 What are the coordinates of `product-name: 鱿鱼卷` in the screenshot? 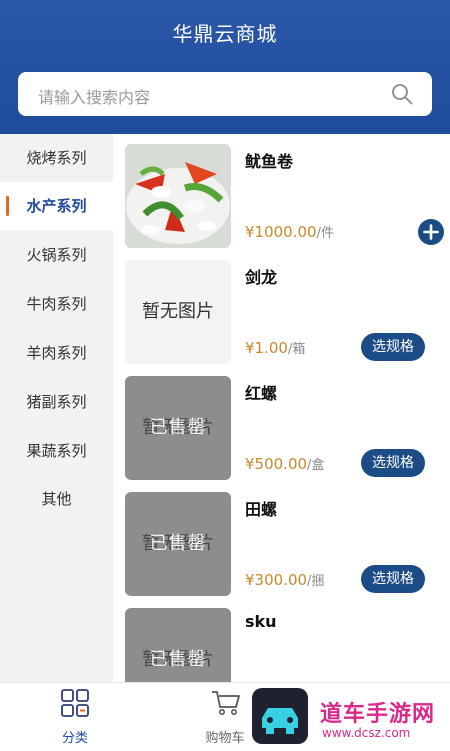 It's located at (269, 161).